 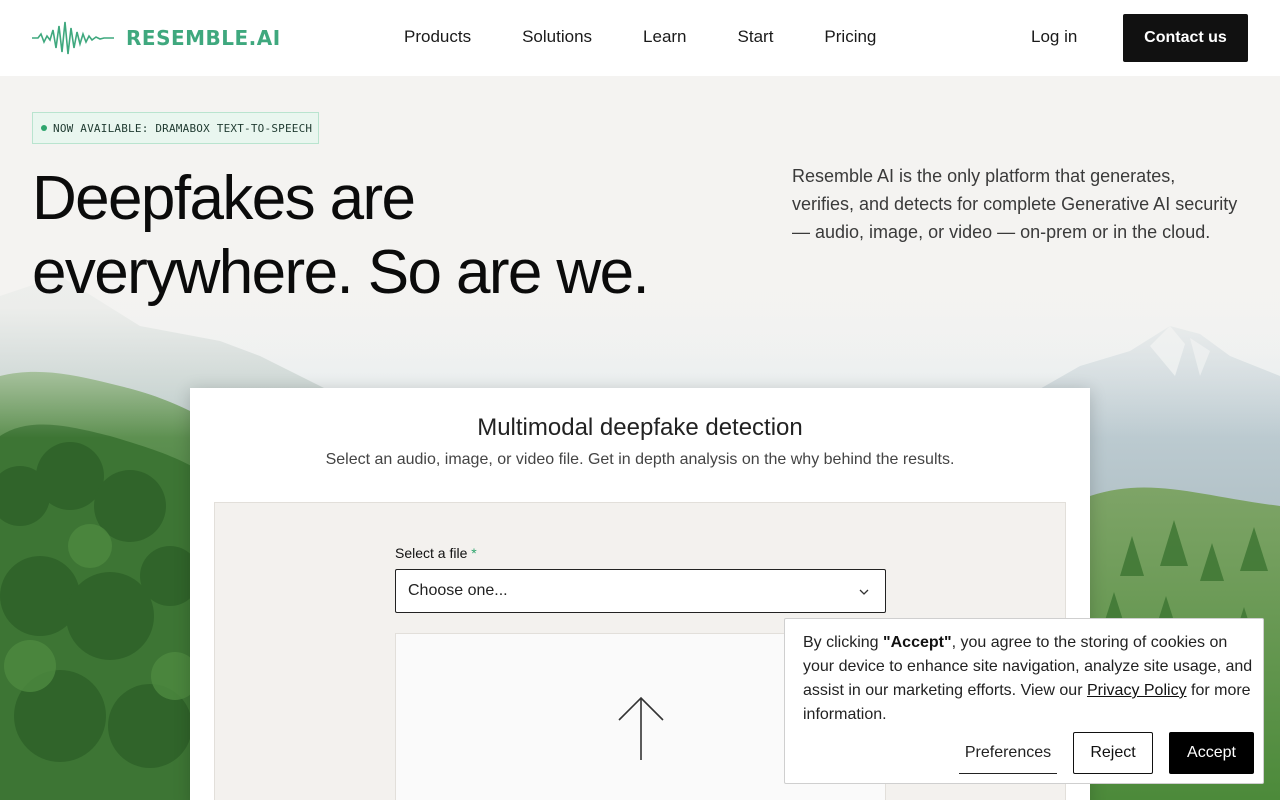 What do you see at coordinates (1008, 753) in the screenshot?
I see `cookie-preferences-button: Preferences` at bounding box center [1008, 753].